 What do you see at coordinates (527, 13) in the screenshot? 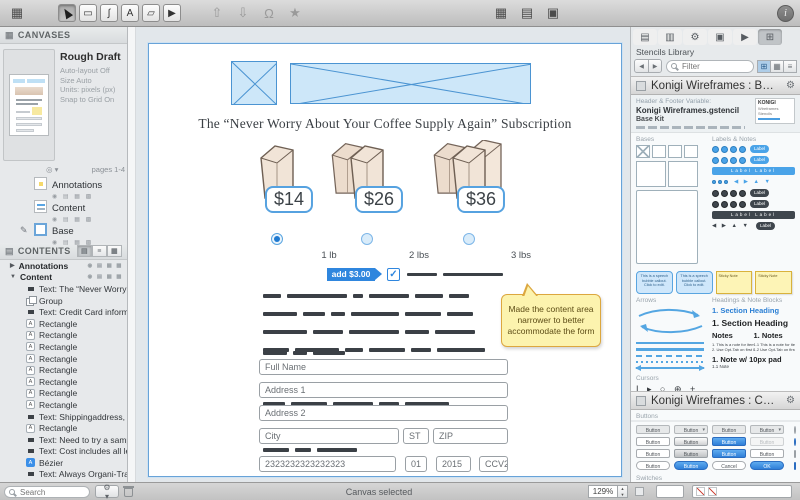
I see `hierarchy-view-icon: ▤` at bounding box center [527, 13].